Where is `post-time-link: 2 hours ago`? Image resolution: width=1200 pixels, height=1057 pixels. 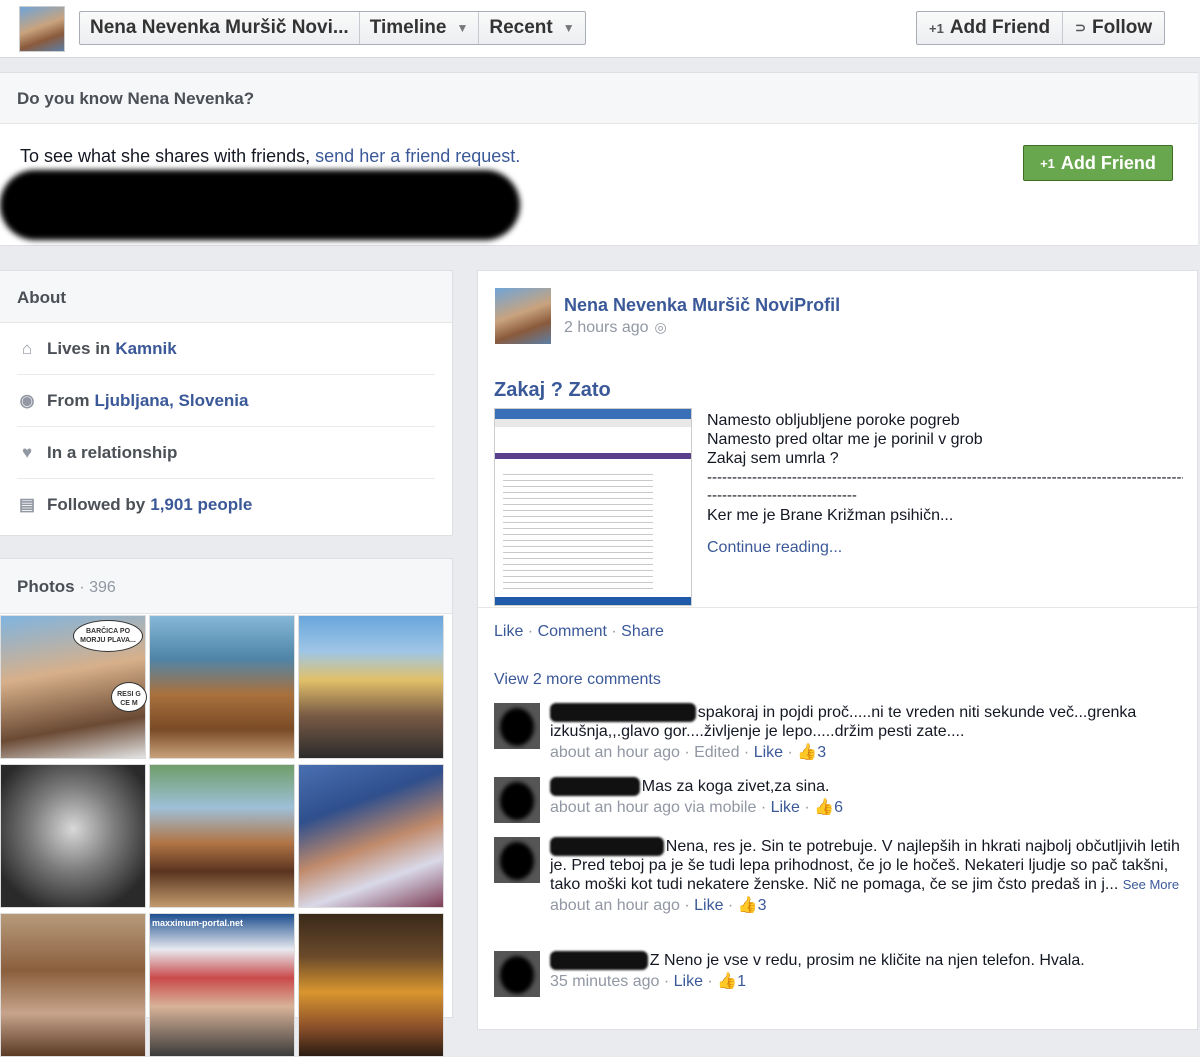
post-time-link: 2 hours ago is located at coordinates (606, 327).